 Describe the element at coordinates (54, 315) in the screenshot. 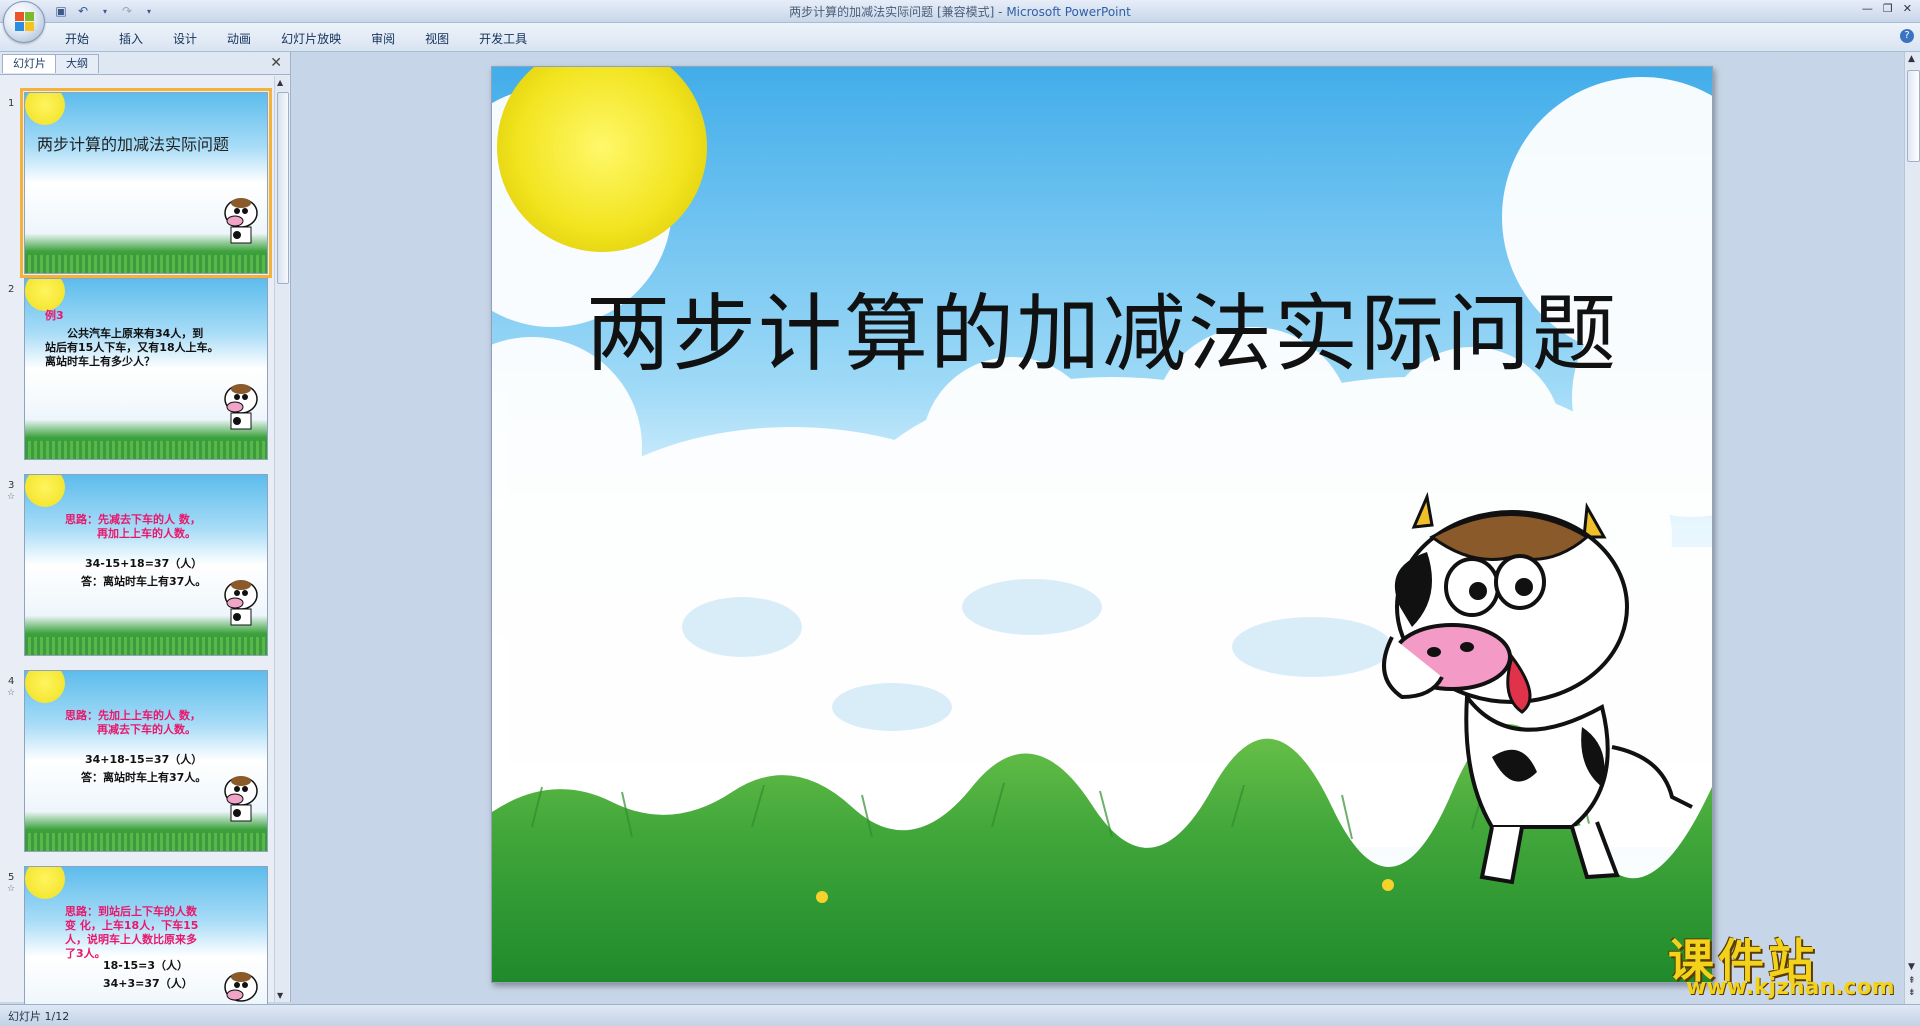

I see `thumb-text: 例3` at that location.